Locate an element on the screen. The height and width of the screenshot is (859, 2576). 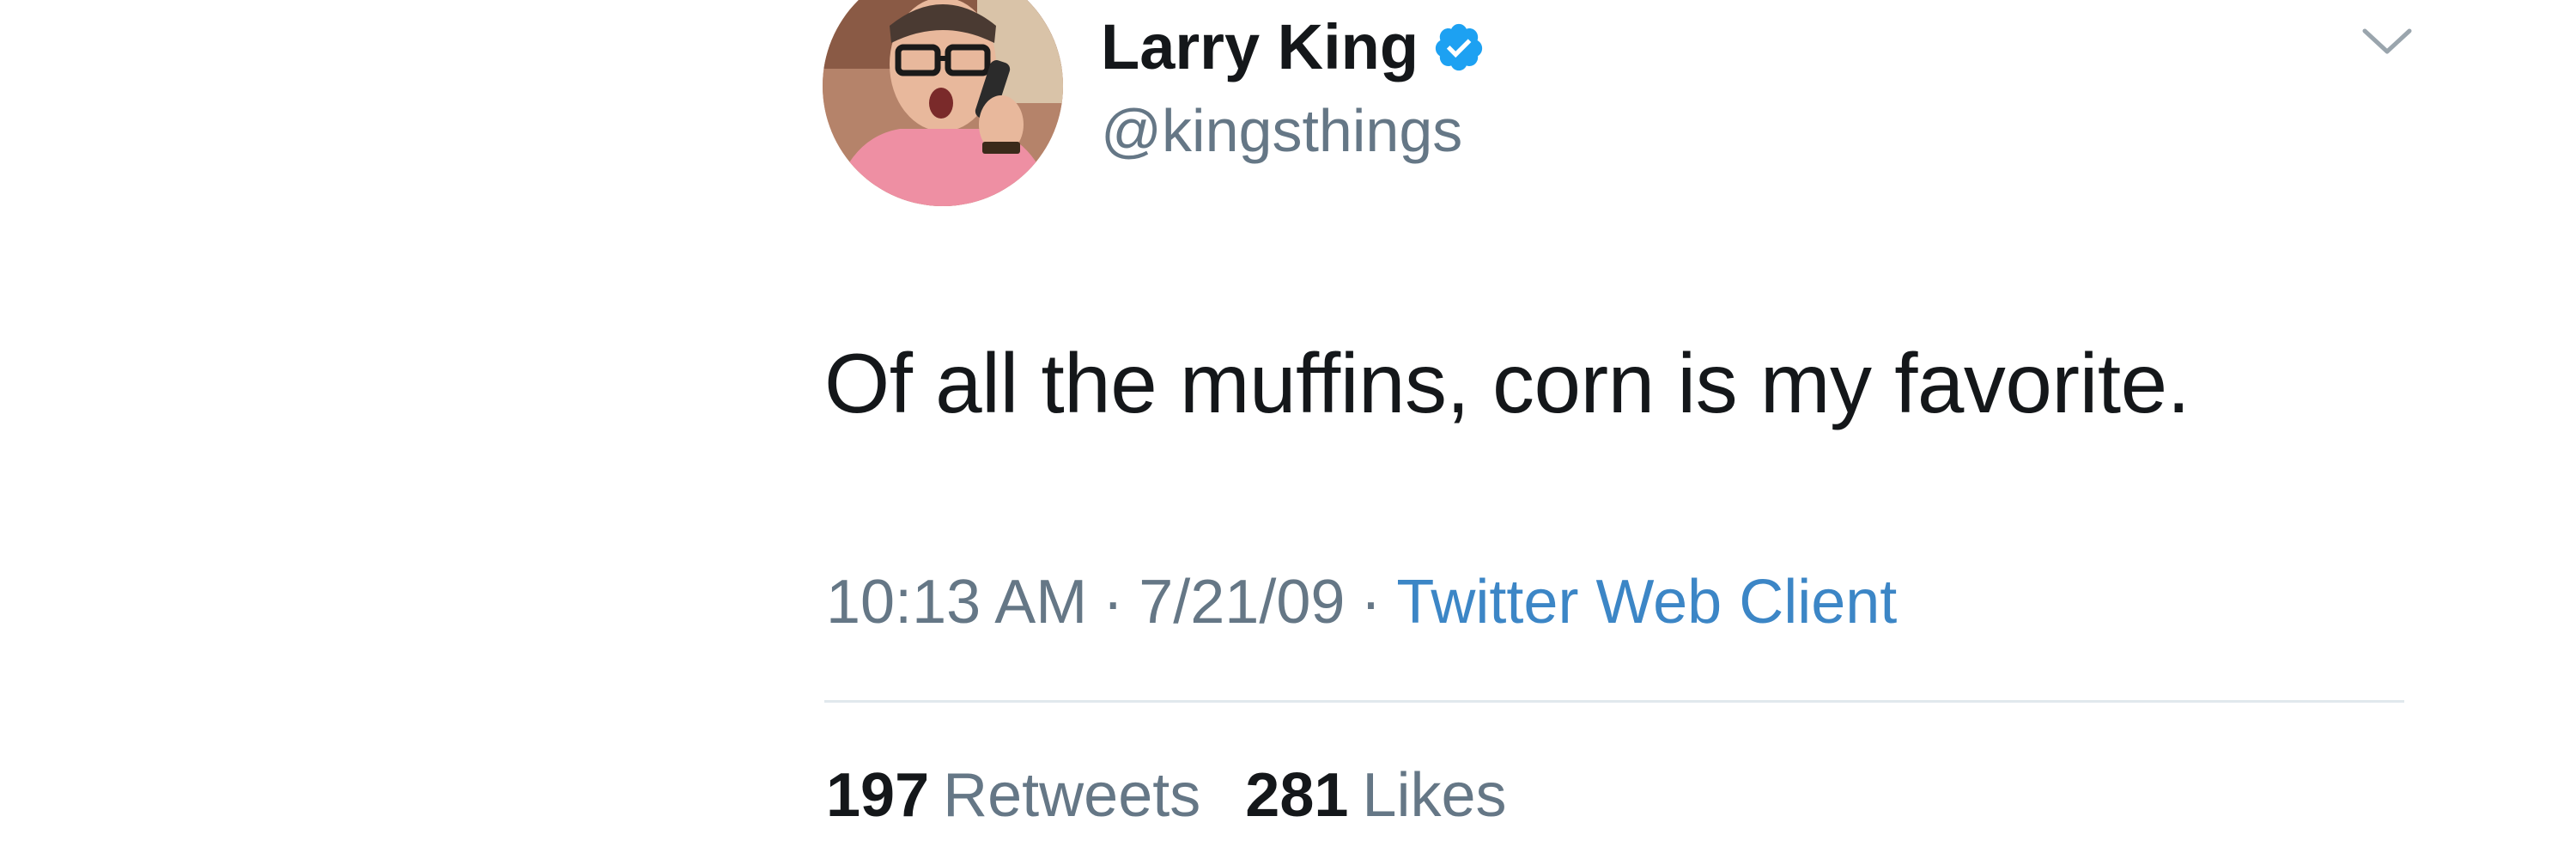
chevron-down-icon is located at coordinates (2387, 41).